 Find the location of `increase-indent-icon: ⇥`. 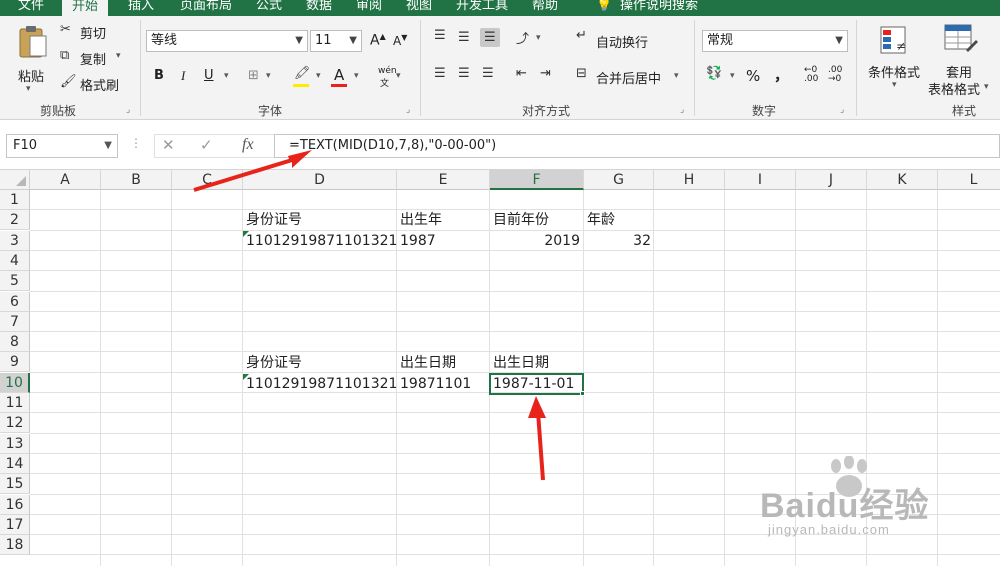

increase-indent-icon: ⇥ is located at coordinates (545, 73).